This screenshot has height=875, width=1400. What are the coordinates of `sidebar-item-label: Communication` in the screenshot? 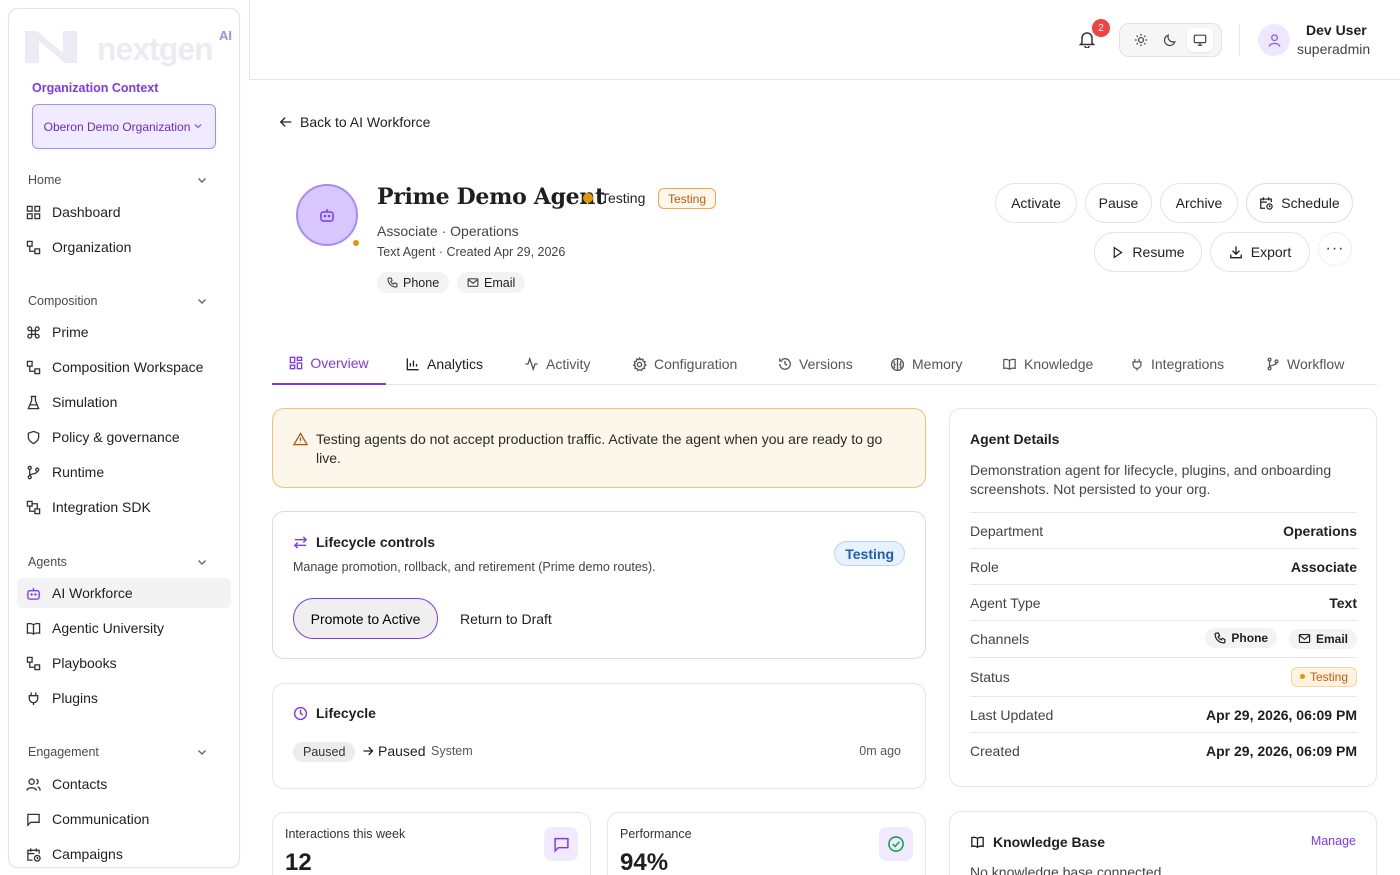 It's located at (101, 819).